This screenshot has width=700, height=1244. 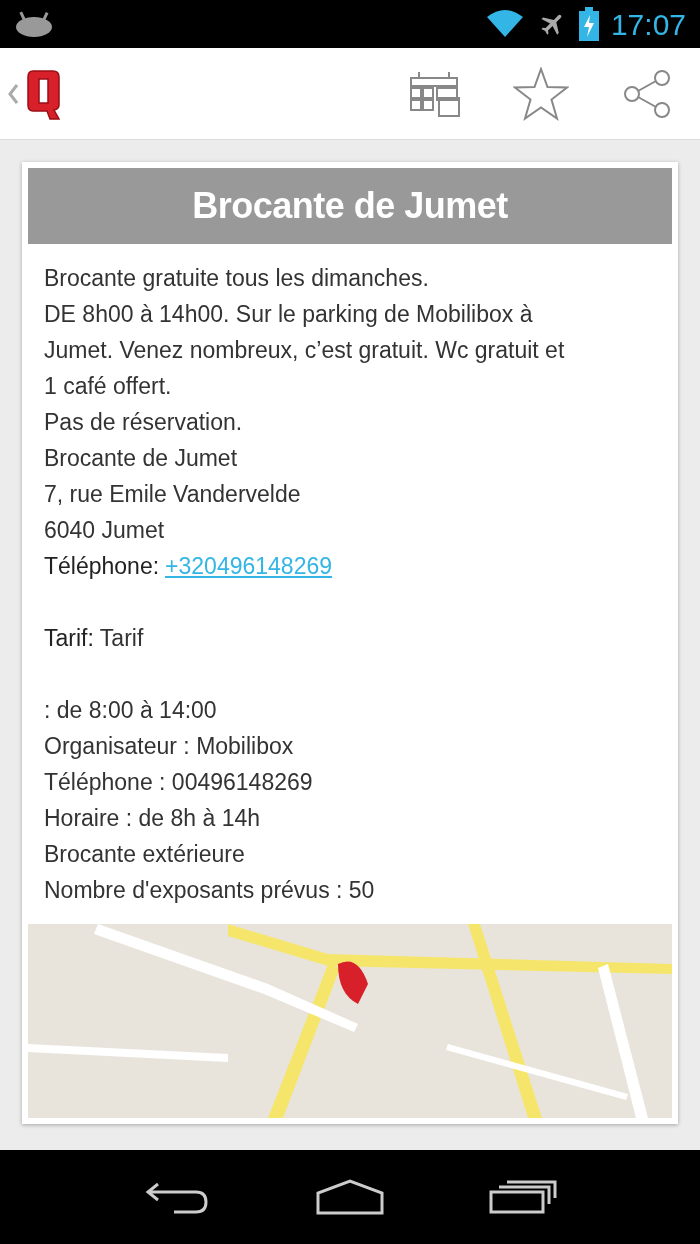 What do you see at coordinates (69, 638) in the screenshot?
I see `field-label: Tarif:` at bounding box center [69, 638].